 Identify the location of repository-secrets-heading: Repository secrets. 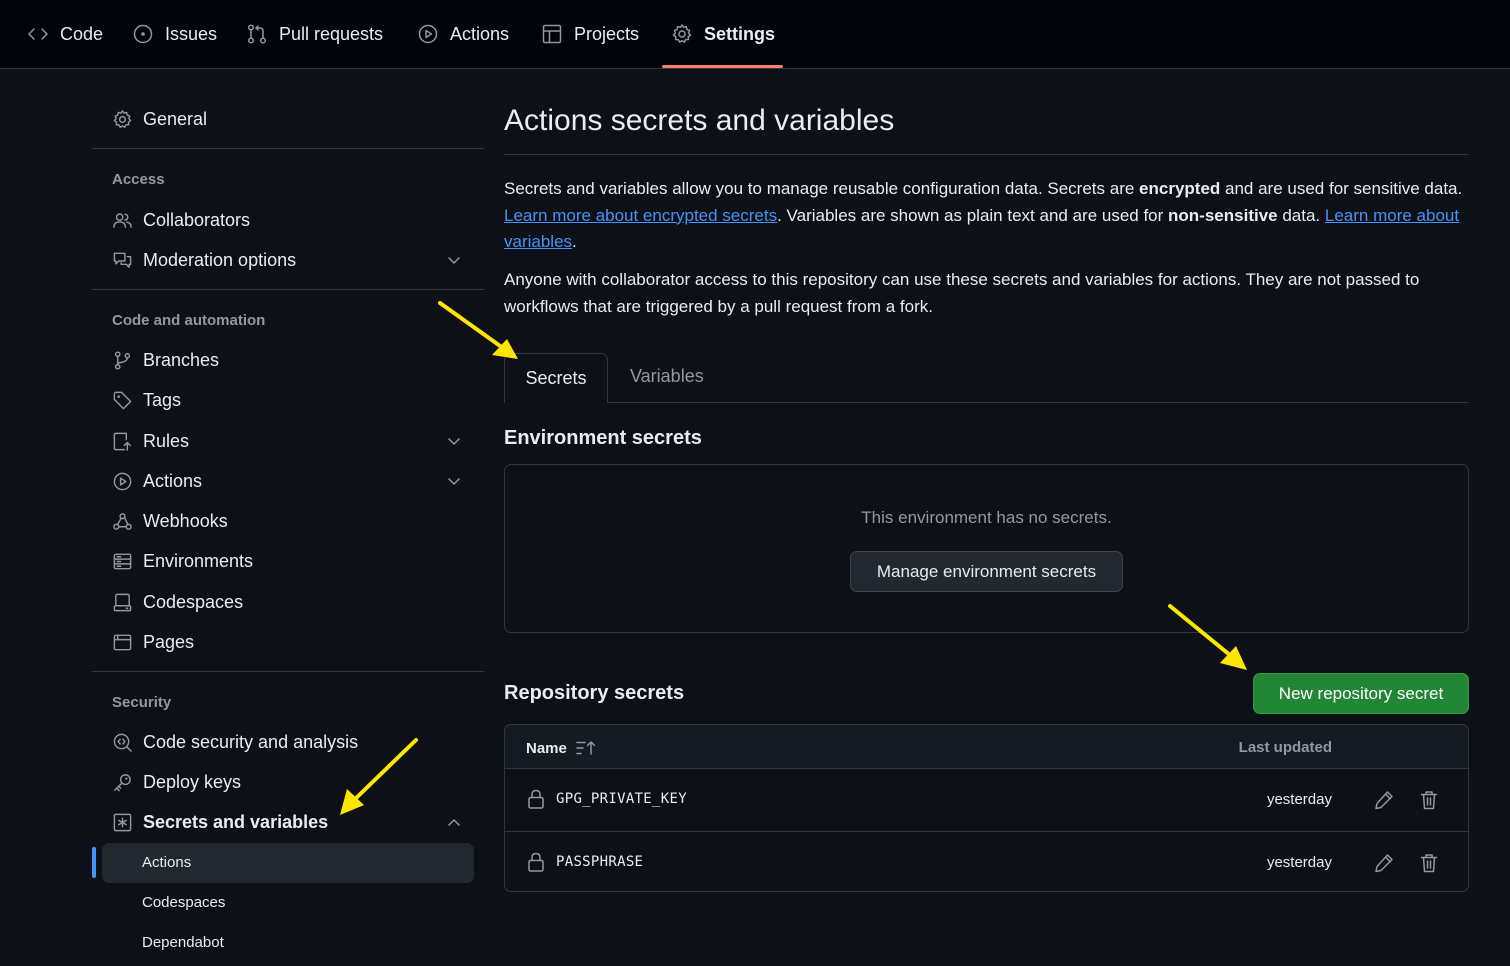
(594, 693).